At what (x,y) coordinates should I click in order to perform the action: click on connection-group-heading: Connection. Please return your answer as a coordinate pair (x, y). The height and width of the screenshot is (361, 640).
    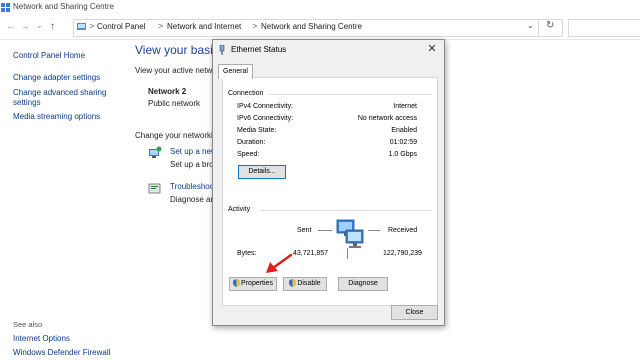
    Looking at the image, I should click on (246, 93).